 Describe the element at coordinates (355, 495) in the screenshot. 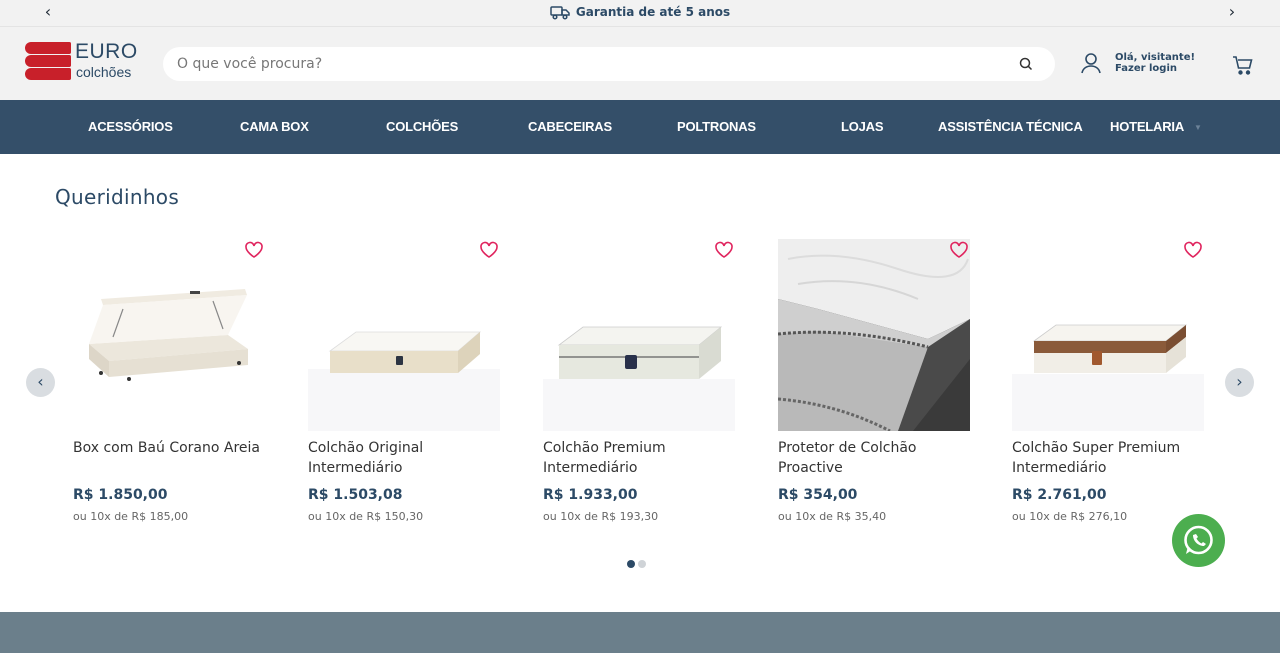

I see `product-price: R$ 1.503,08` at that location.